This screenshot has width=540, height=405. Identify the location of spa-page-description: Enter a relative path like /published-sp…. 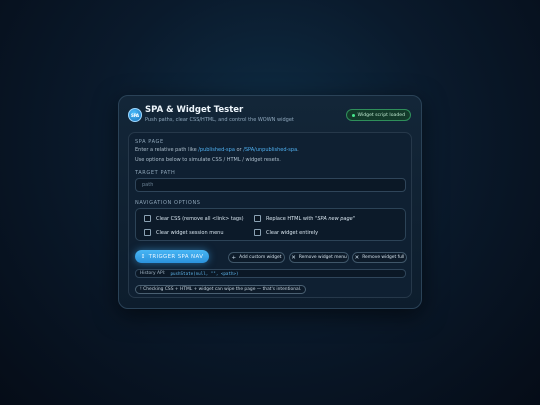
(217, 150).